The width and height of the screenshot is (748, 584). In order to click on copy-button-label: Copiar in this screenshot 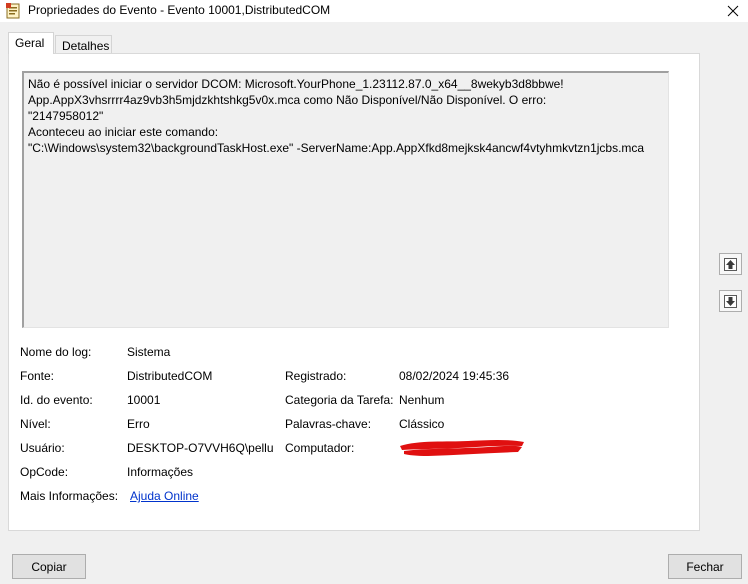, I will do `click(49, 566)`.